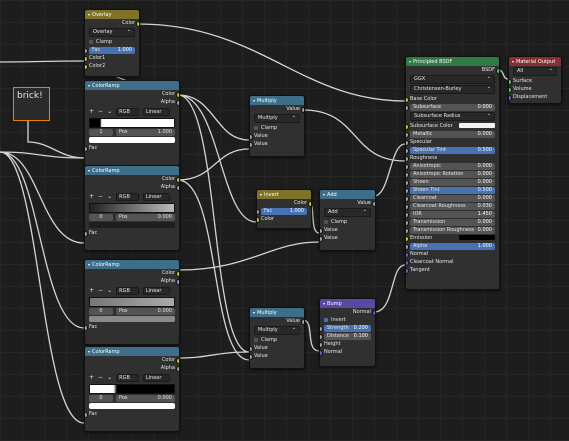 This screenshot has width=569, height=441. I want to click on bsdf-transmission-field: Transmission 0.000, so click(452, 222).